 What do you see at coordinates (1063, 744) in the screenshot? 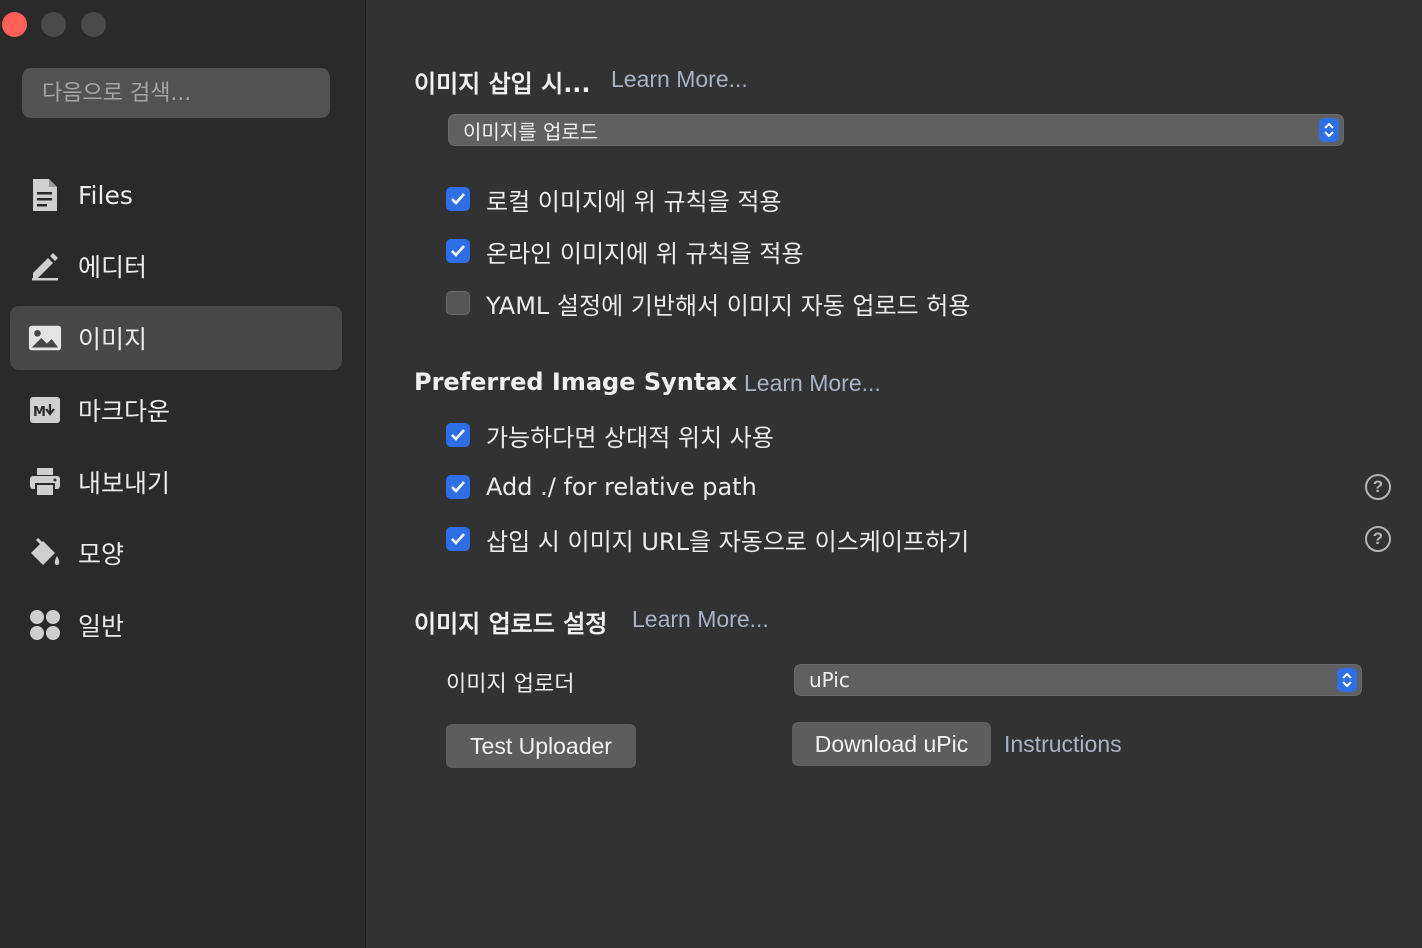
I see `instructions-link: Instructions` at bounding box center [1063, 744].